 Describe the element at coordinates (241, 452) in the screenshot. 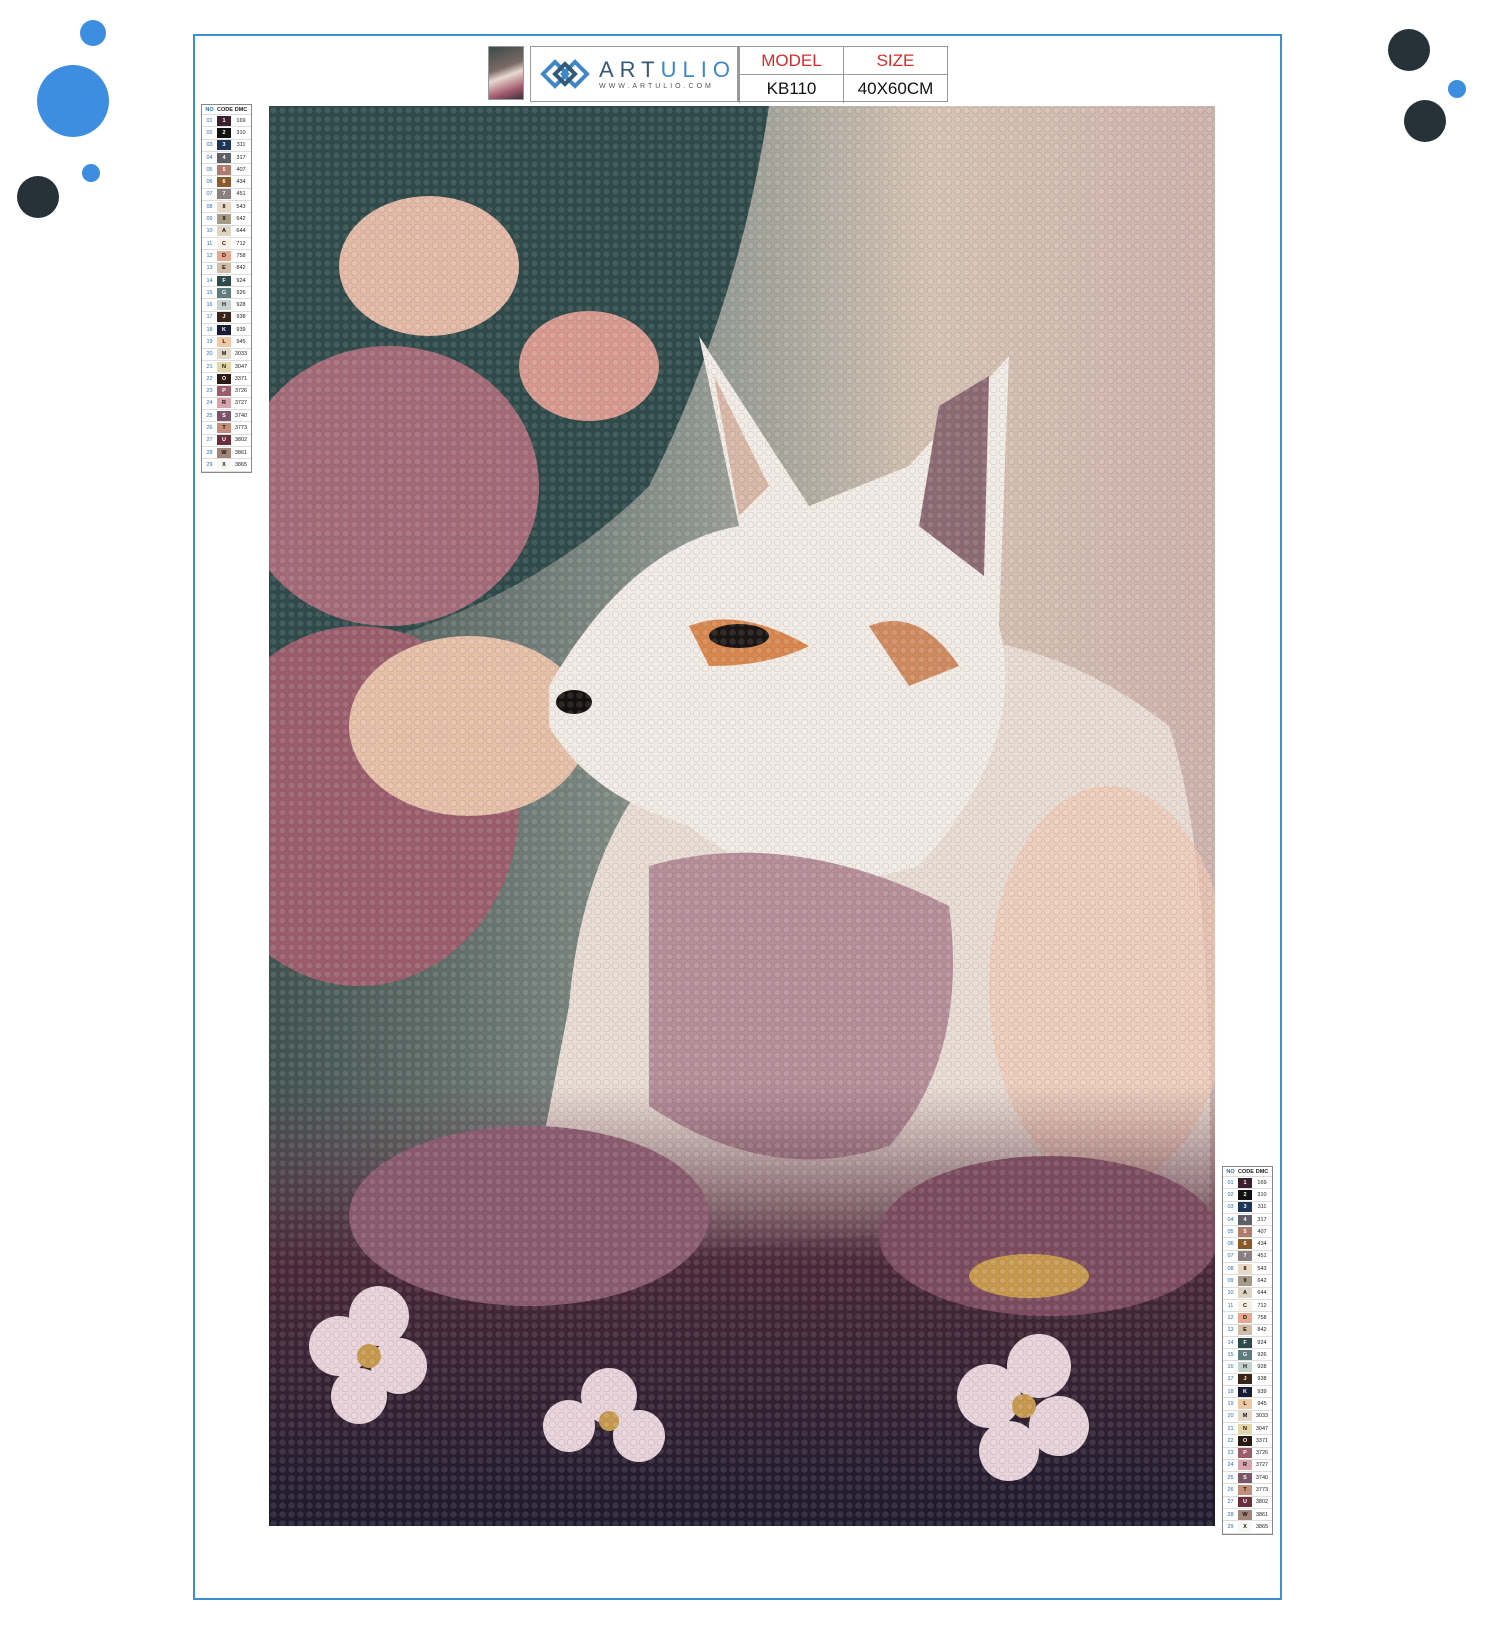

I see `legend-dmc: 3861` at that location.